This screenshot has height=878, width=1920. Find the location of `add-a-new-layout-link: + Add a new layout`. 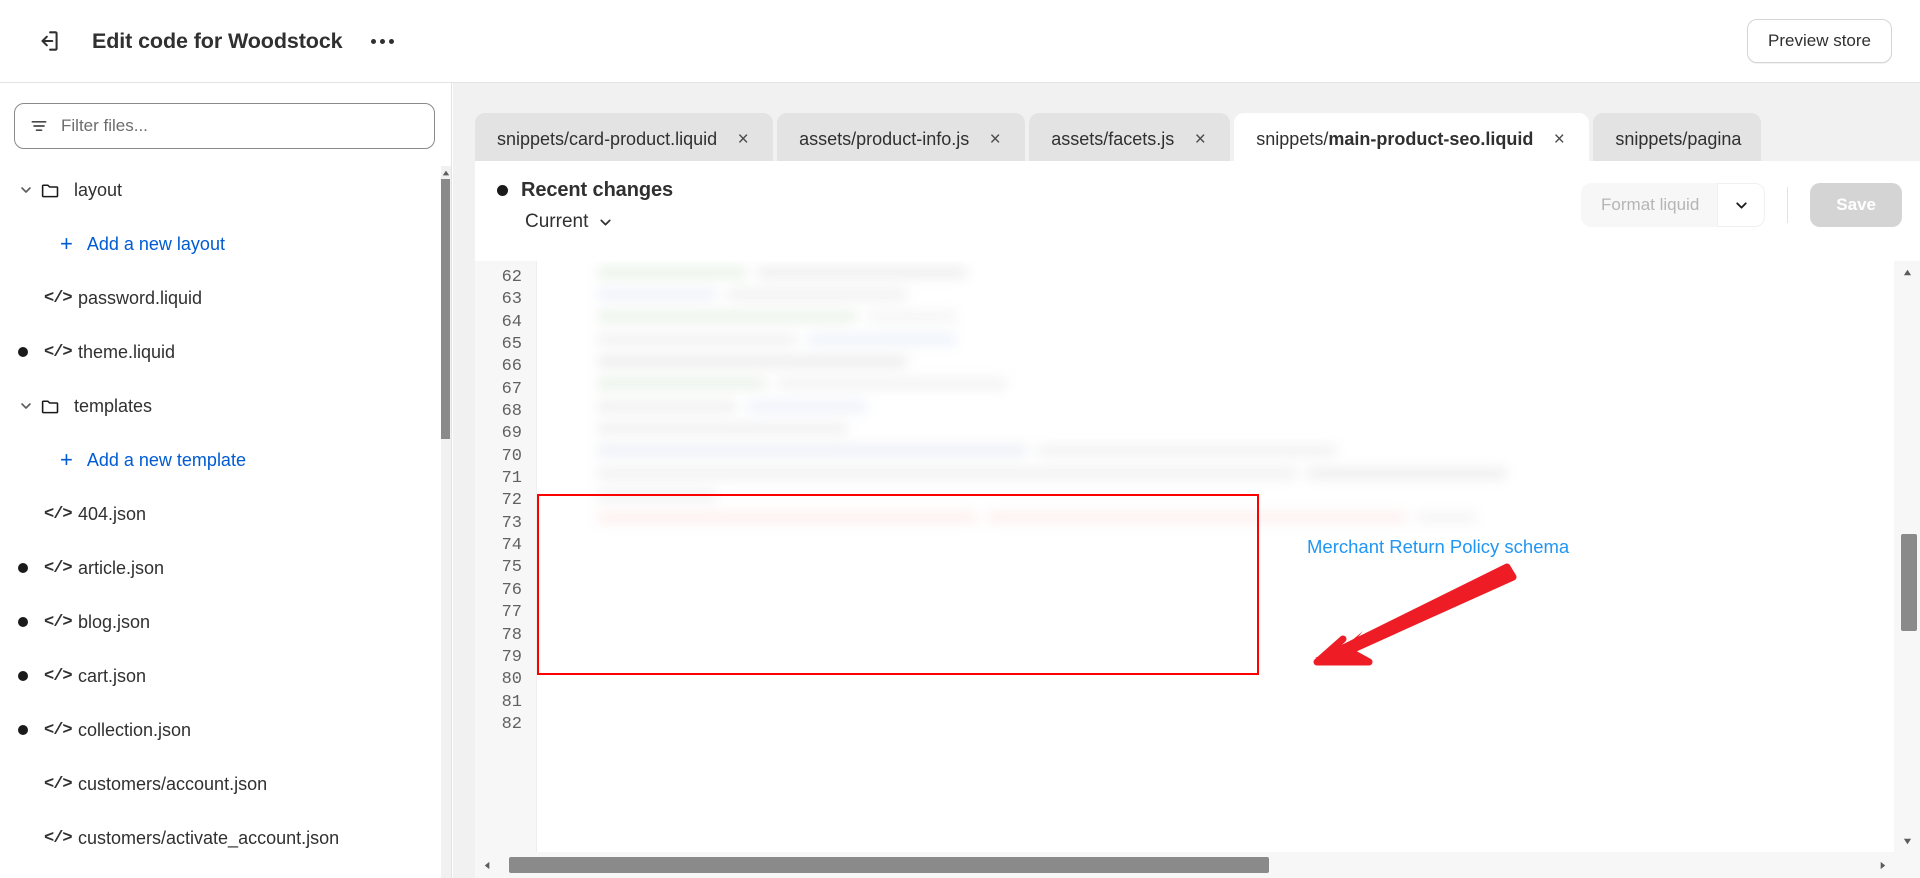

add-a-new-layout-link: + Add a new layout is located at coordinates (225, 244).